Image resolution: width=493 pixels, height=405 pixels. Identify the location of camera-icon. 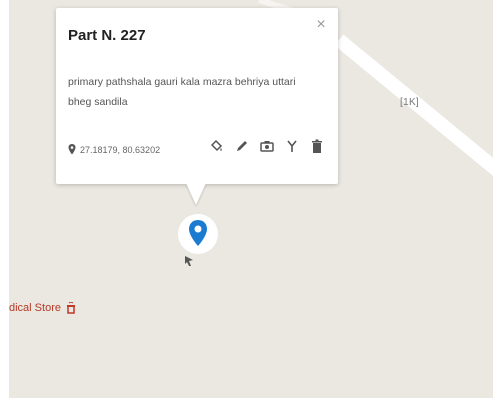
(267, 146).